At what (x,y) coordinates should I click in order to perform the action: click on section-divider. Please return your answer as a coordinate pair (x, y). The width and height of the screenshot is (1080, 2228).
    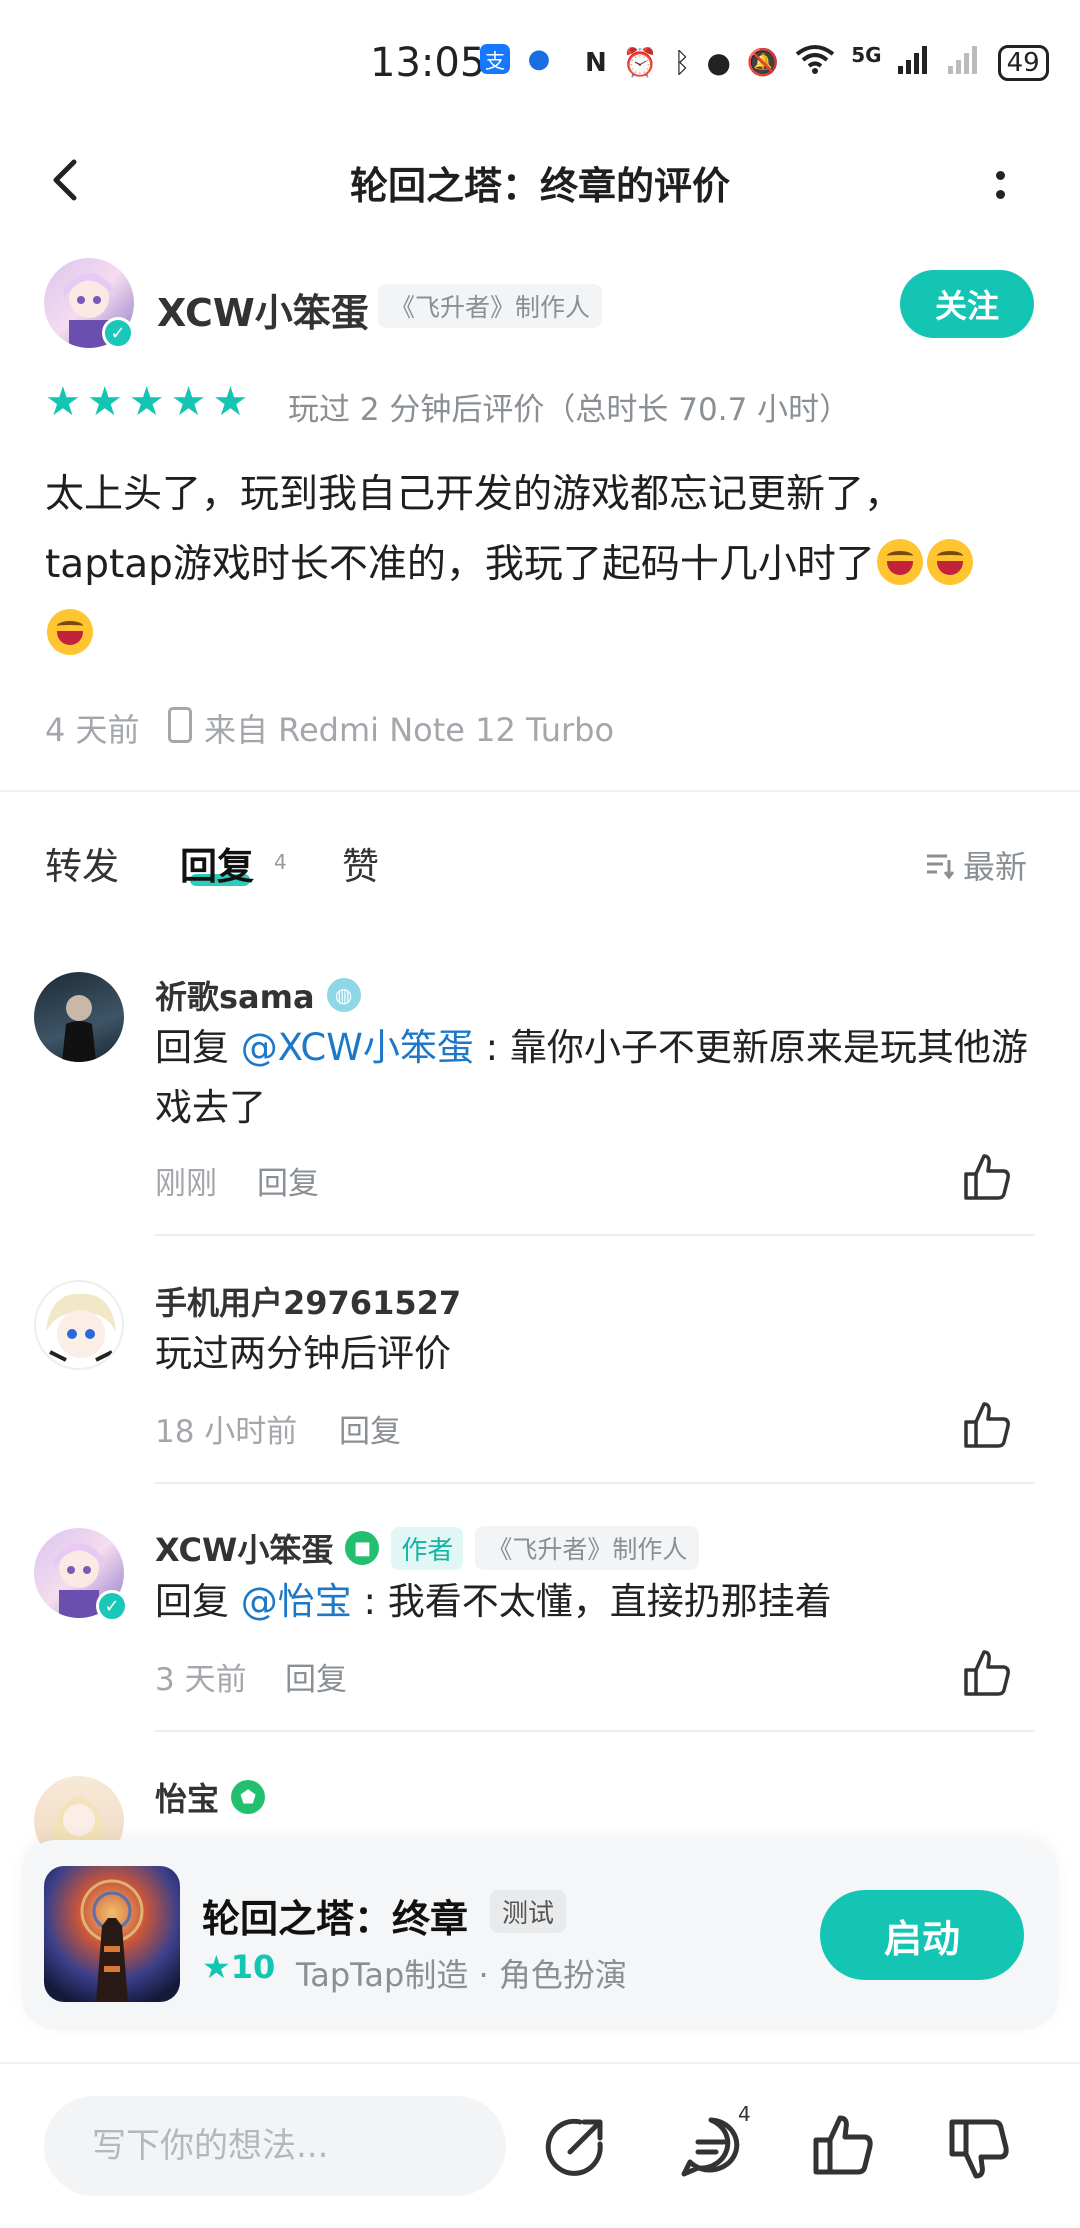
    Looking at the image, I should click on (540, 791).